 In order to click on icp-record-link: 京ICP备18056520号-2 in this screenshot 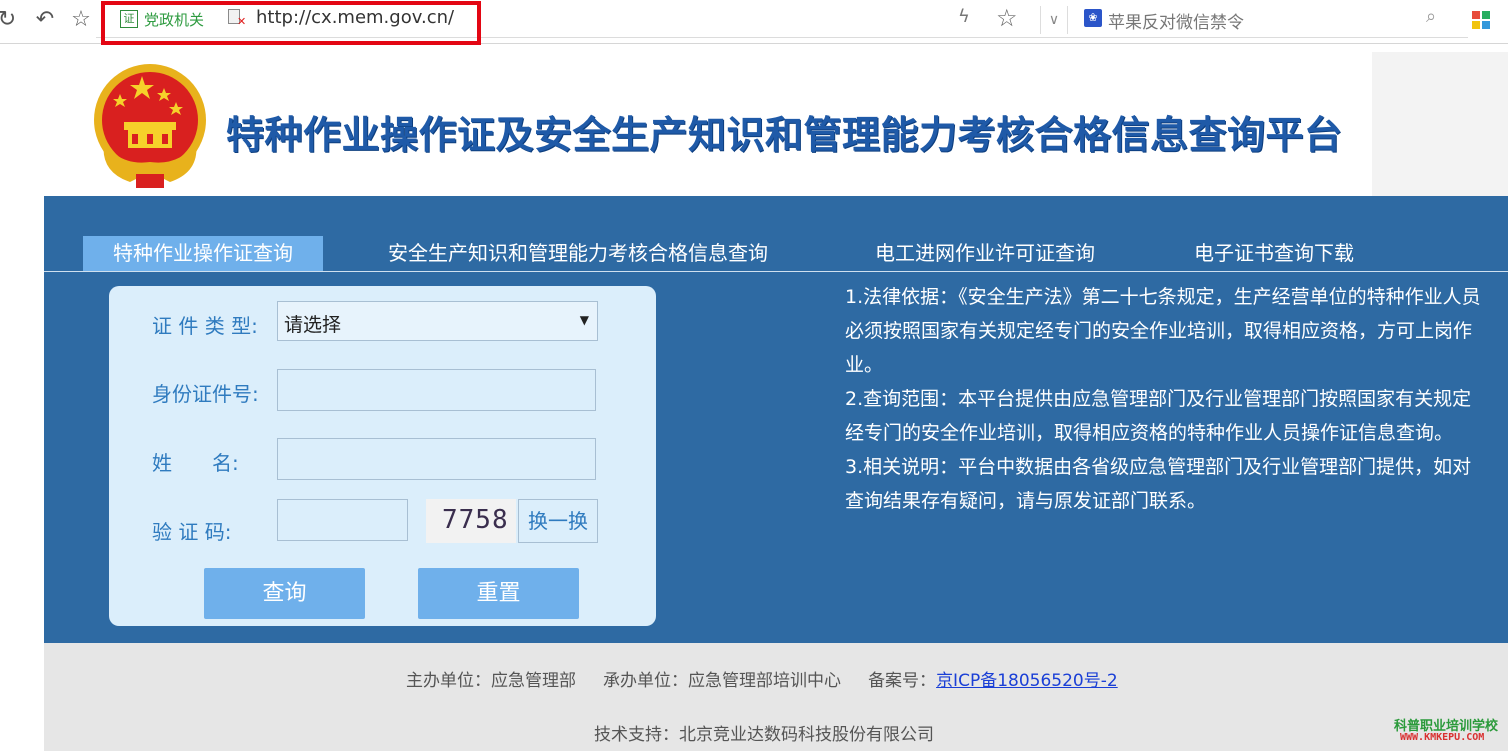, I will do `click(1027, 681)`.